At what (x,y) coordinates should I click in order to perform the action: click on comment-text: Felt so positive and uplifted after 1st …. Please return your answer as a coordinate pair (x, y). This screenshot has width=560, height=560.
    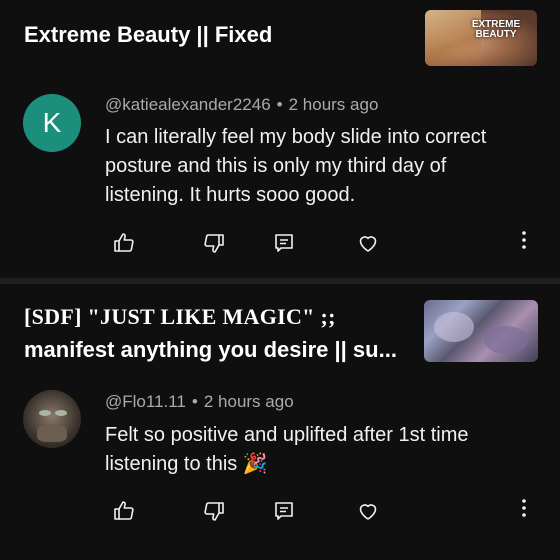
    Looking at the image, I should click on (287, 449).